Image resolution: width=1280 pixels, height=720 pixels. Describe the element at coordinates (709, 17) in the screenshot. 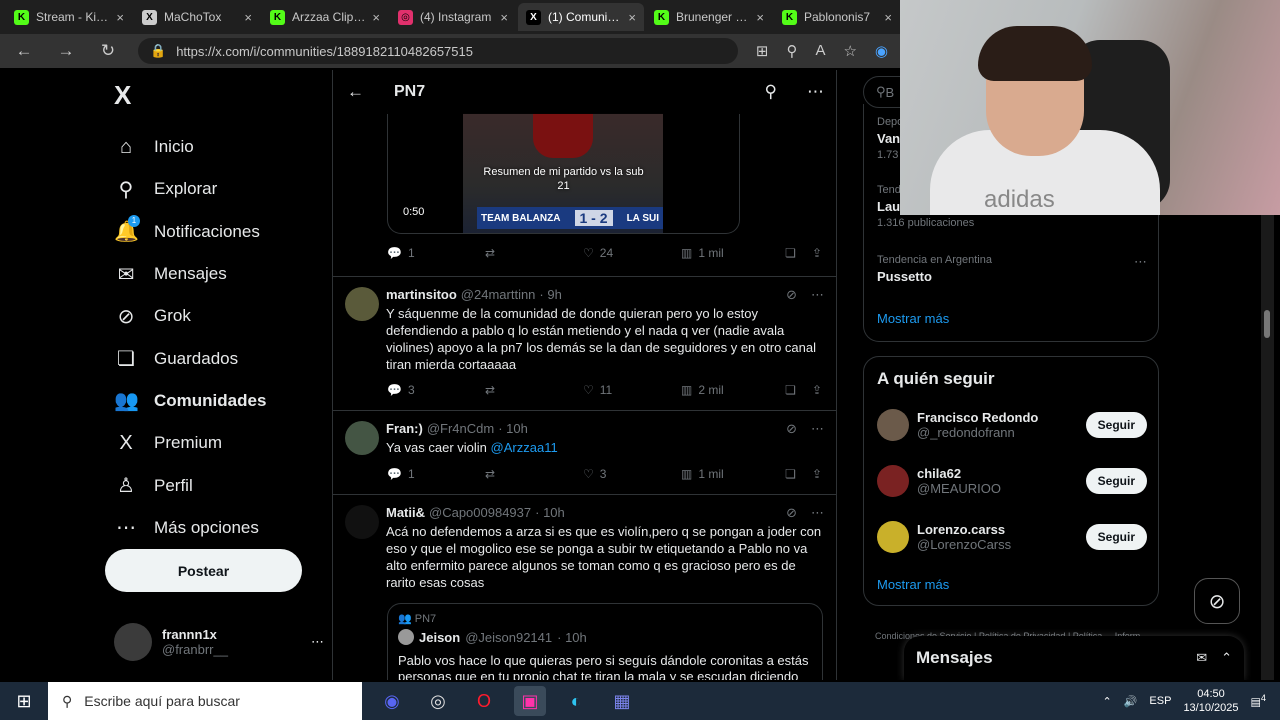

I see `browser-tab: K Brunenger - W ×` at that location.